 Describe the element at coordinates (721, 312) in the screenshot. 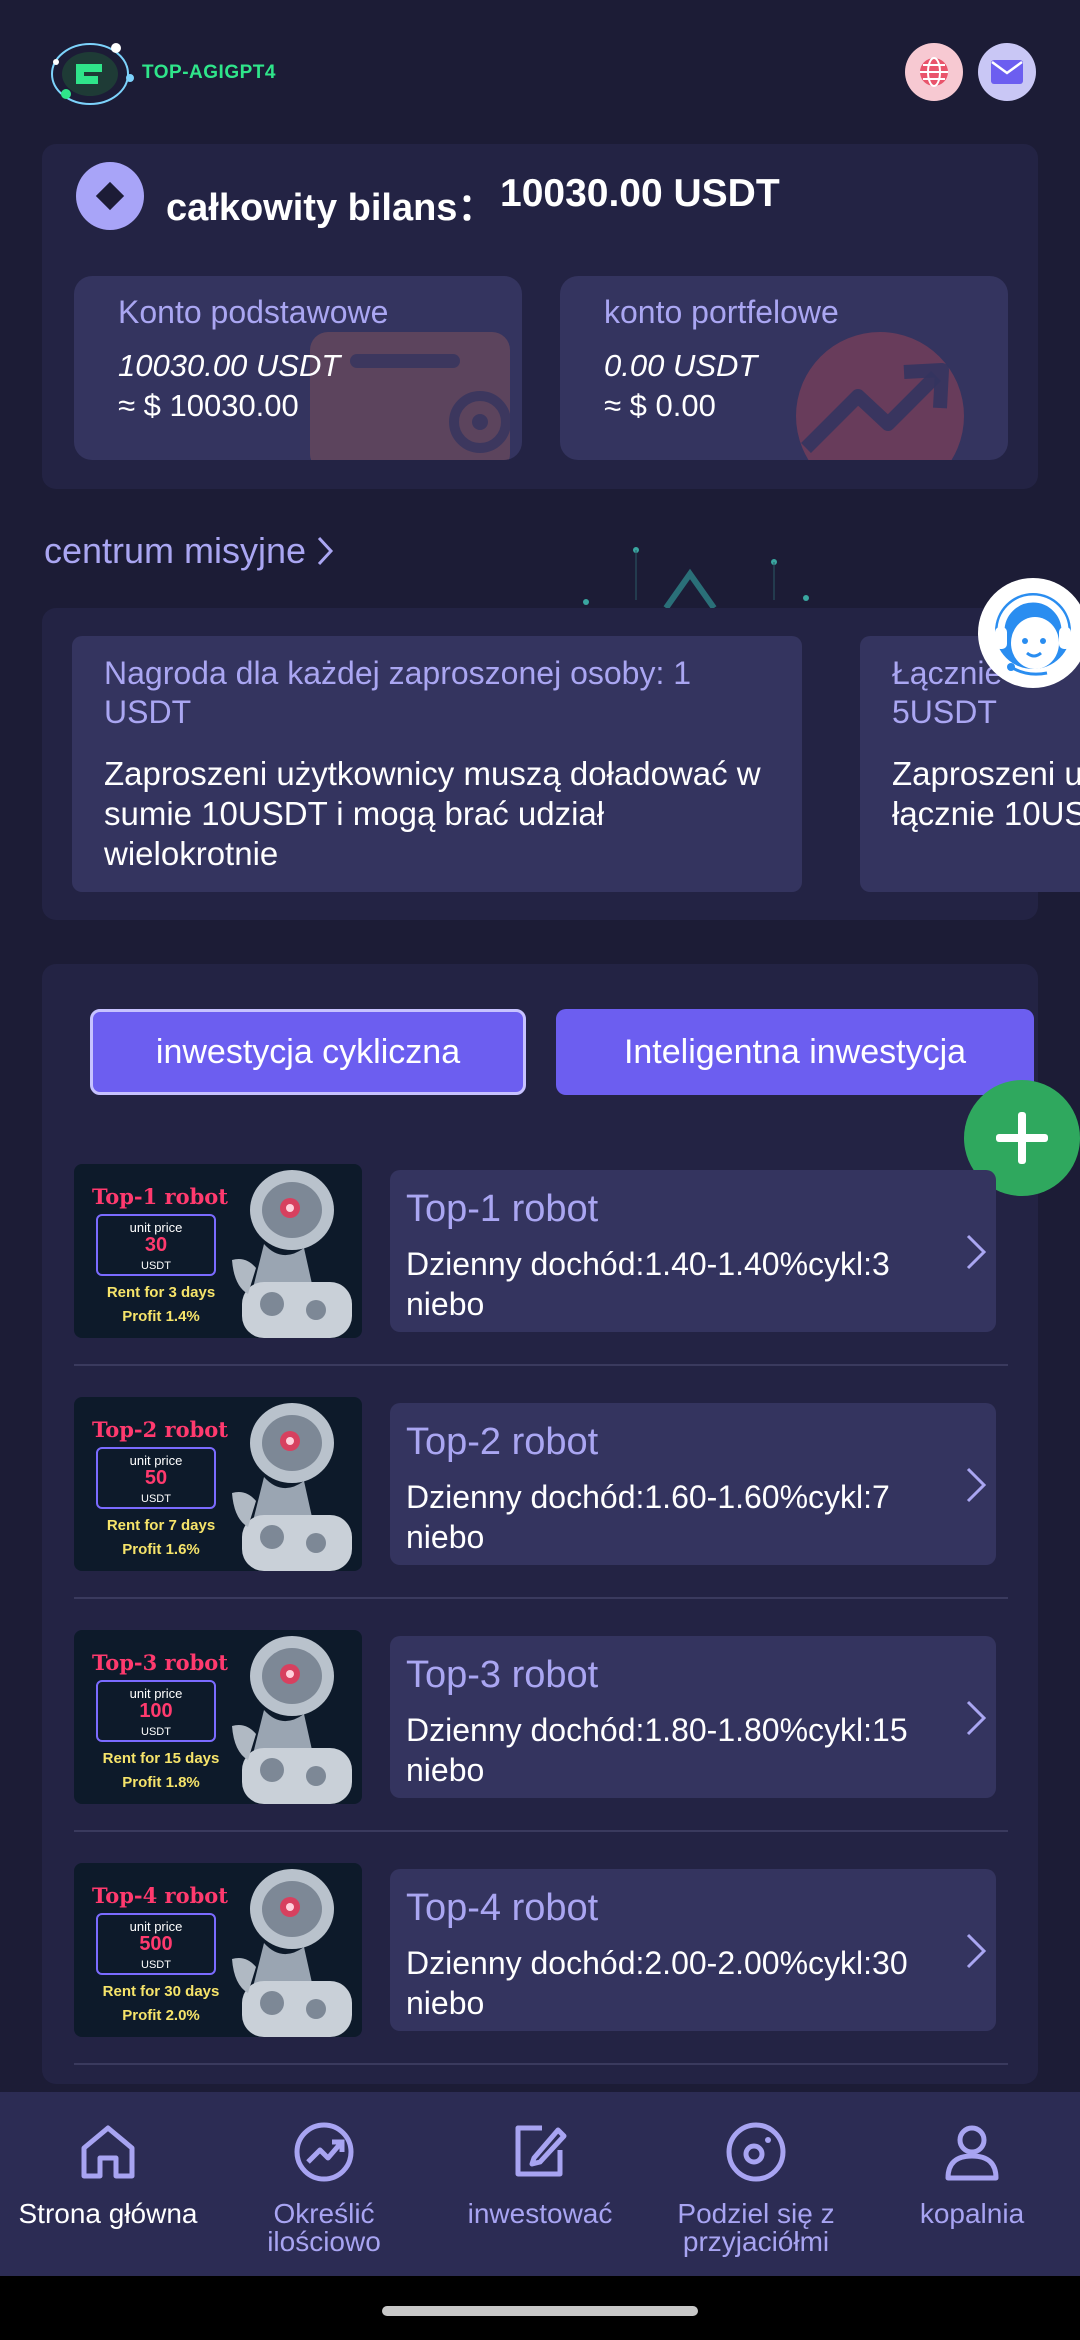

I see `wallet-account-title: konto portfelowe` at that location.